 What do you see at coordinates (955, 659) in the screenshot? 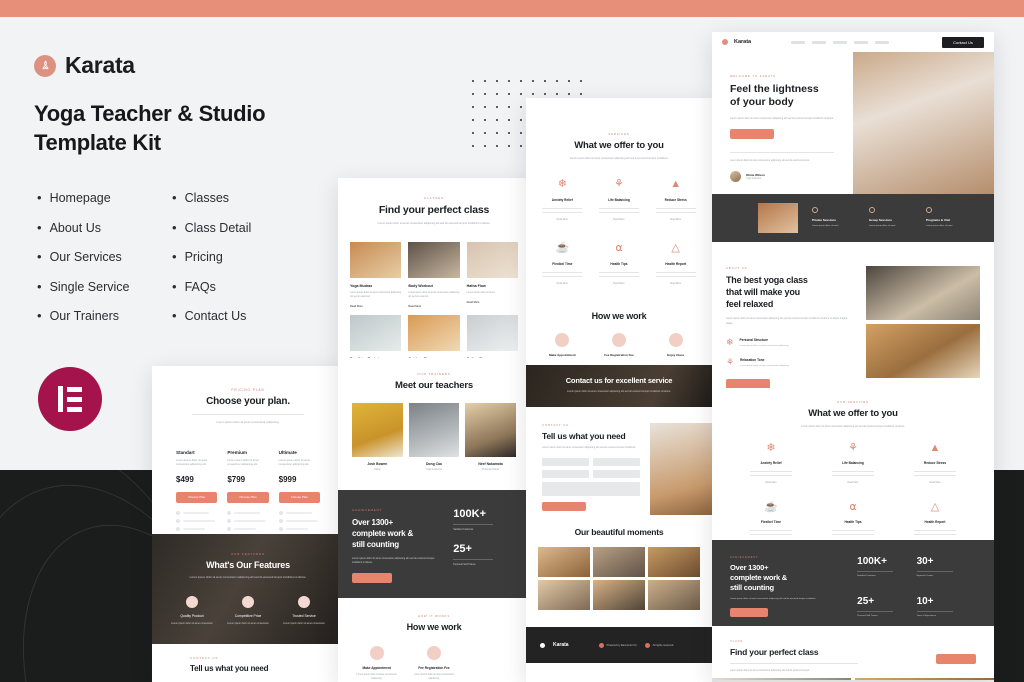
I see `view-all-button` at bounding box center [955, 659].